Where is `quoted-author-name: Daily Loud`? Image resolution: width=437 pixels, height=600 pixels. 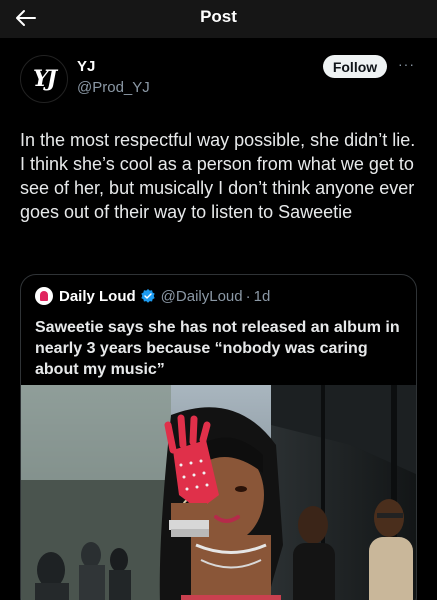 quoted-author-name: Daily Loud is located at coordinates (97, 296).